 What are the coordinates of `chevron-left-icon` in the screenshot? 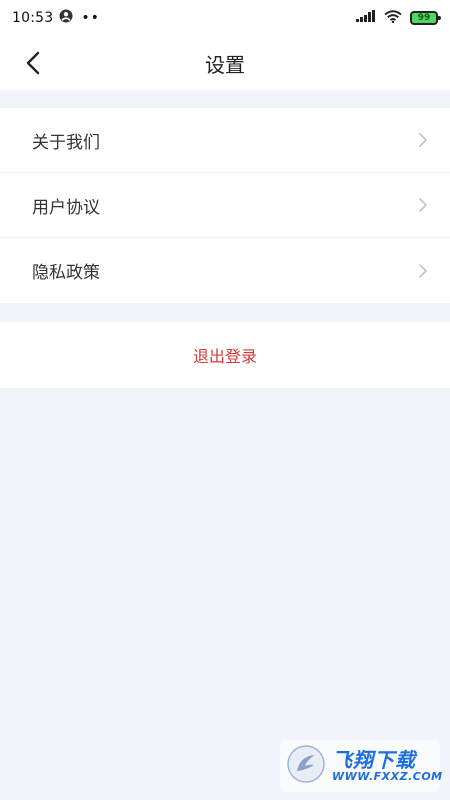 It's located at (33, 63).